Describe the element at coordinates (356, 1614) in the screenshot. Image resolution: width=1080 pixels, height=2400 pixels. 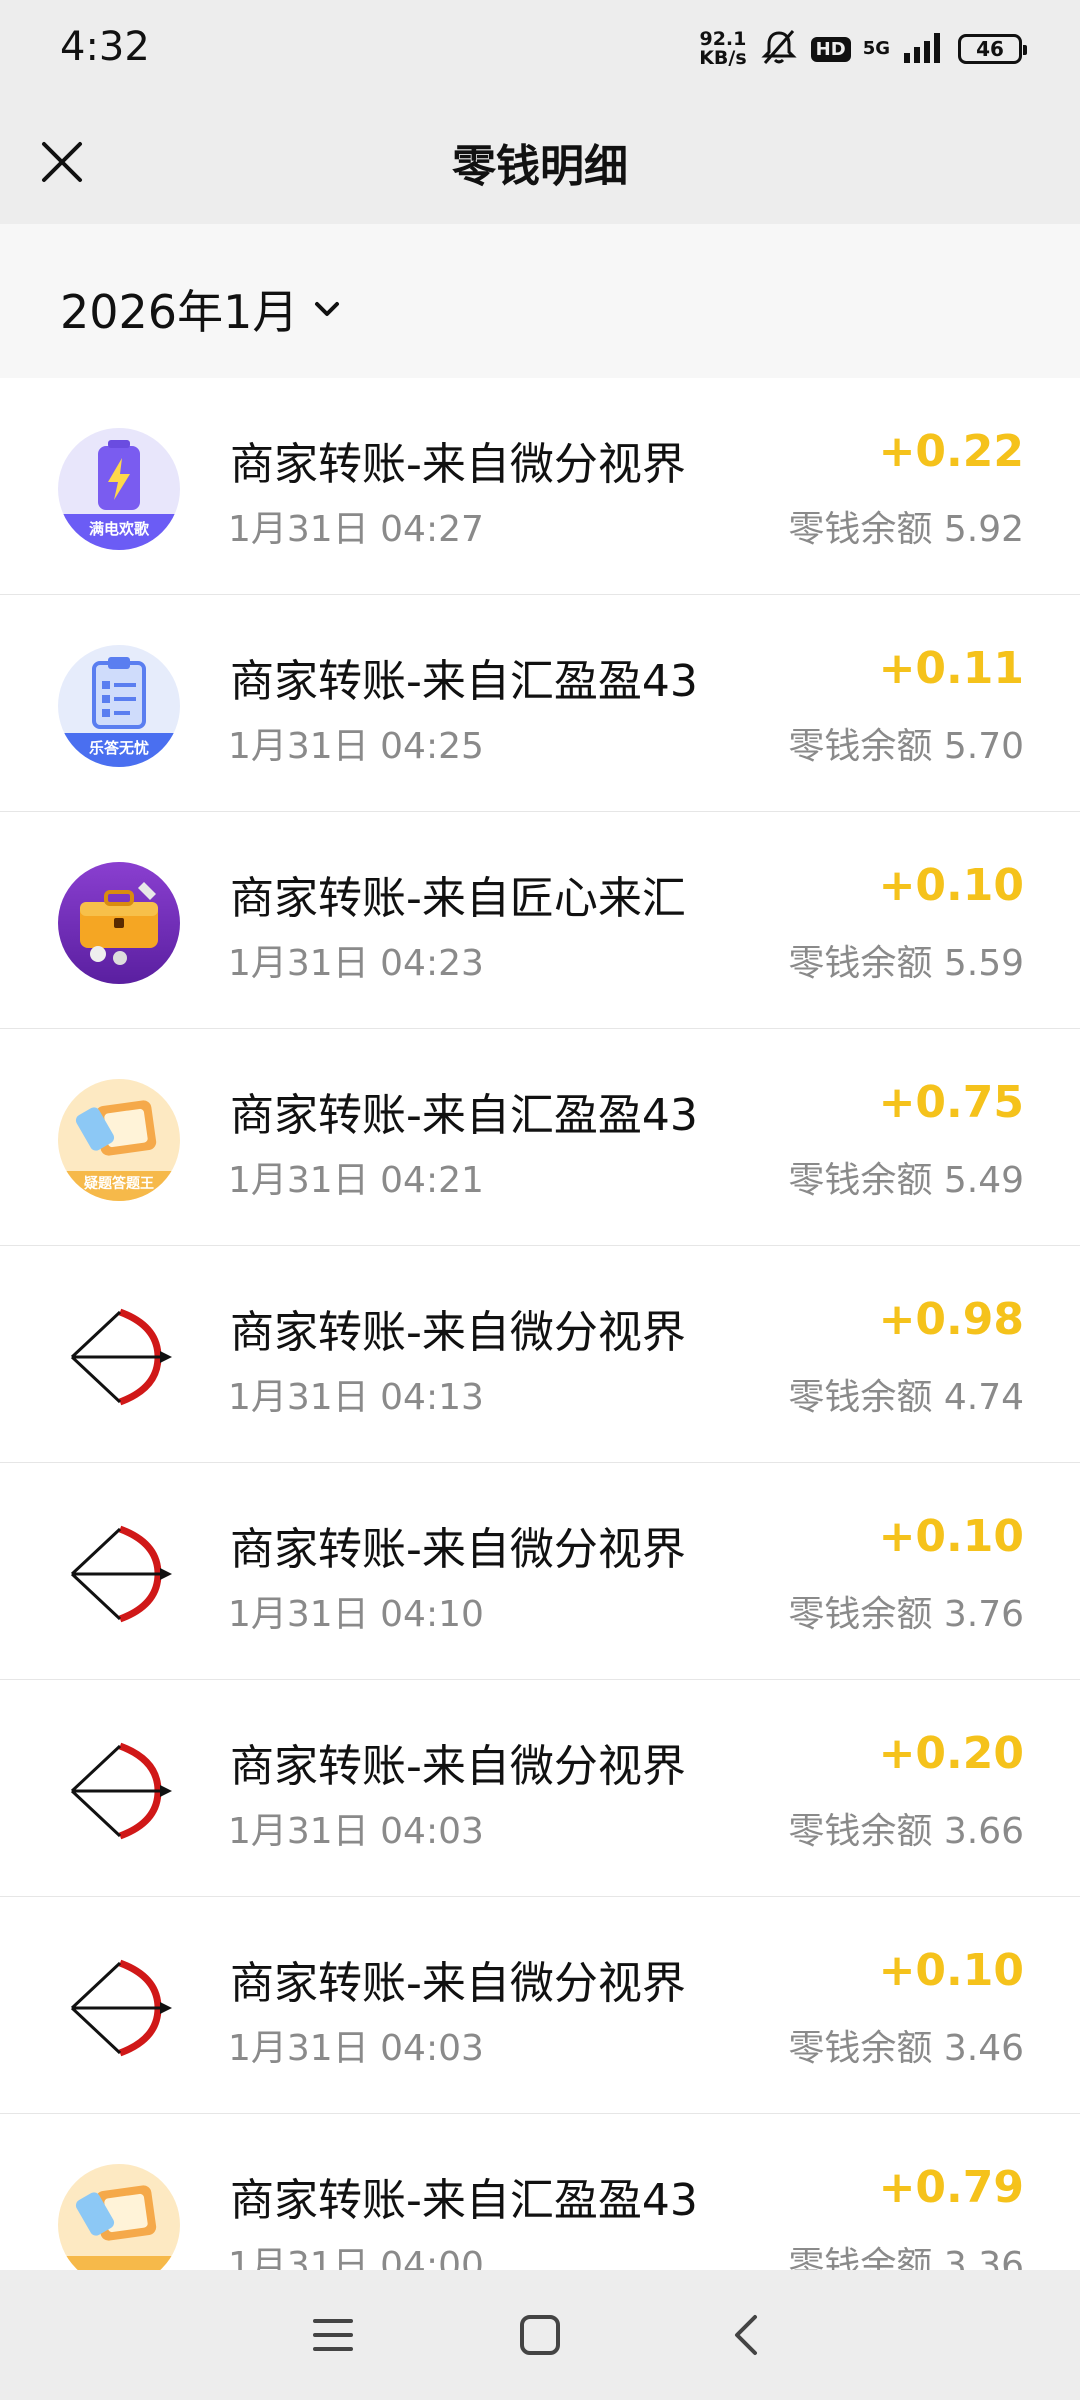
I see `transaction-time: 1月31日 04:10` at that location.